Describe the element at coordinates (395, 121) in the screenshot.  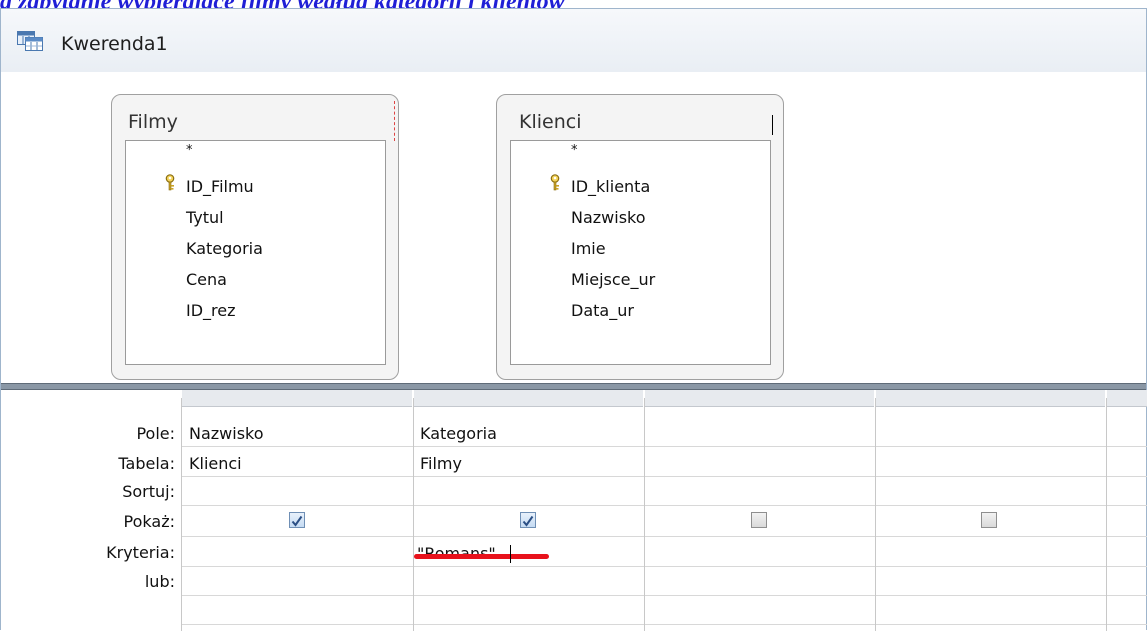
I see `resize-marker` at that location.